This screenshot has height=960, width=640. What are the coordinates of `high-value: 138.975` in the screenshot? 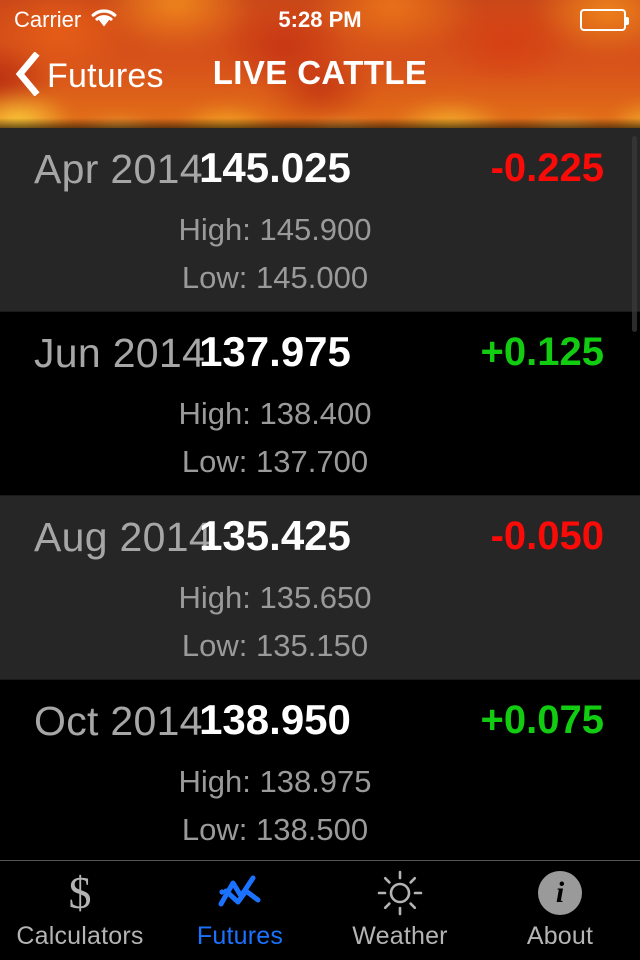 It's located at (315, 781).